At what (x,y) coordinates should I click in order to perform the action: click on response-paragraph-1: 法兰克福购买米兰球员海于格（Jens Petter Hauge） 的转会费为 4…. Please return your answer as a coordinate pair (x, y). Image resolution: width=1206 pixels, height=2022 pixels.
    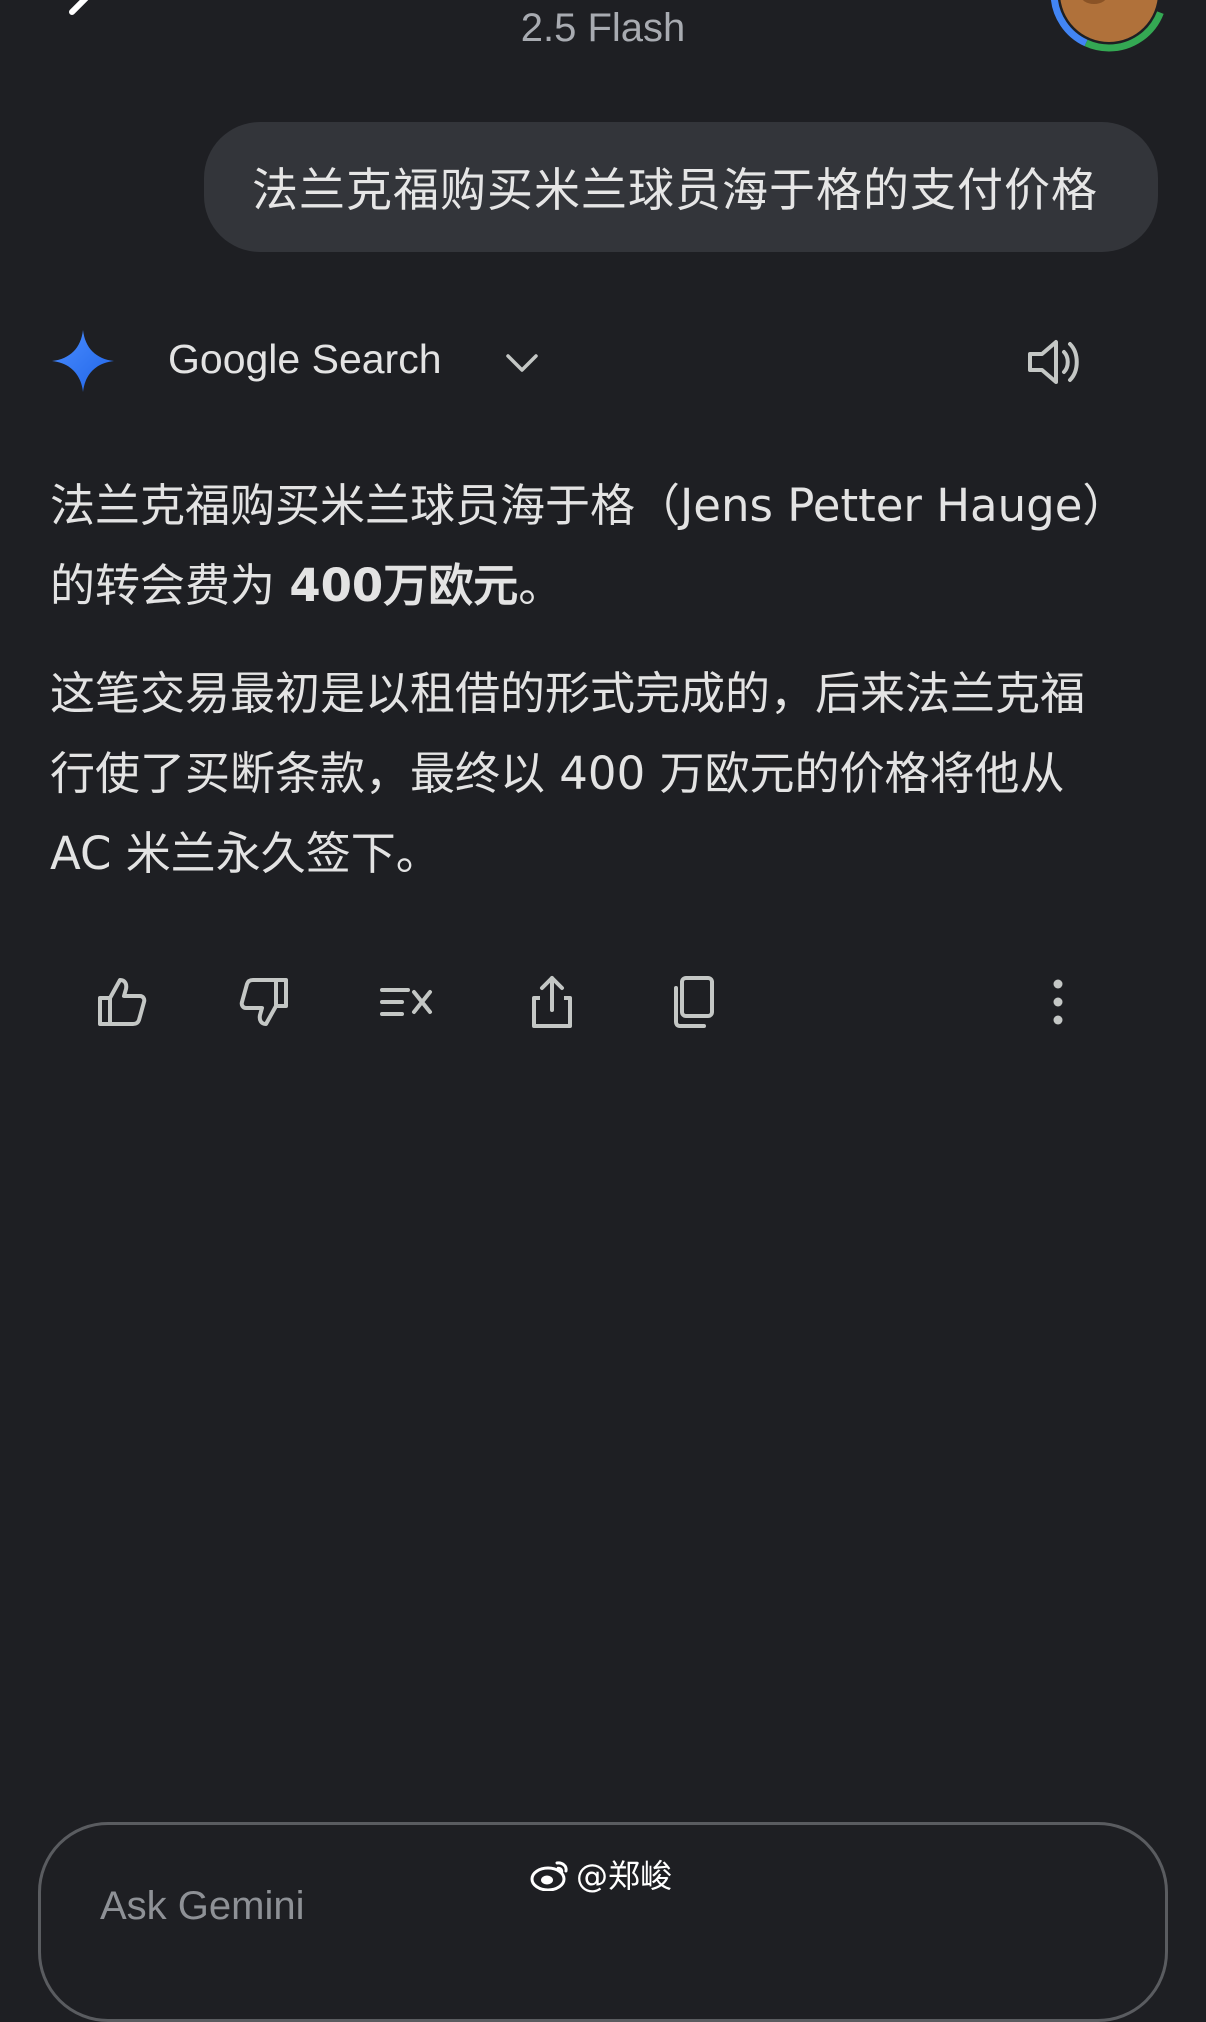
    Looking at the image, I should click on (605, 546).